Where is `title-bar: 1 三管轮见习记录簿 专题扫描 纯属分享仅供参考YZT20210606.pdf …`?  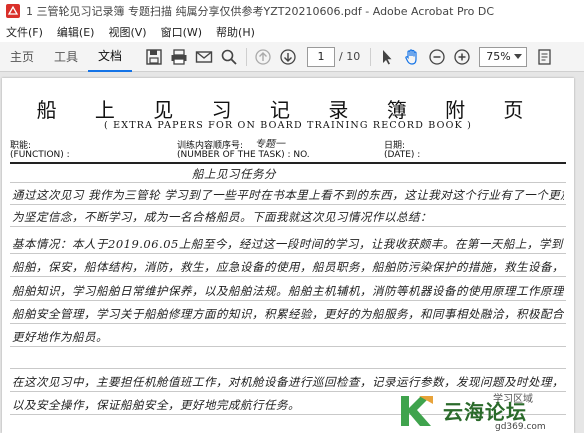 title-bar: 1 三管轮见习记录簿 专题扫描 纯属分享仅供参考YZT20210606.pdf … is located at coordinates (292, 11).